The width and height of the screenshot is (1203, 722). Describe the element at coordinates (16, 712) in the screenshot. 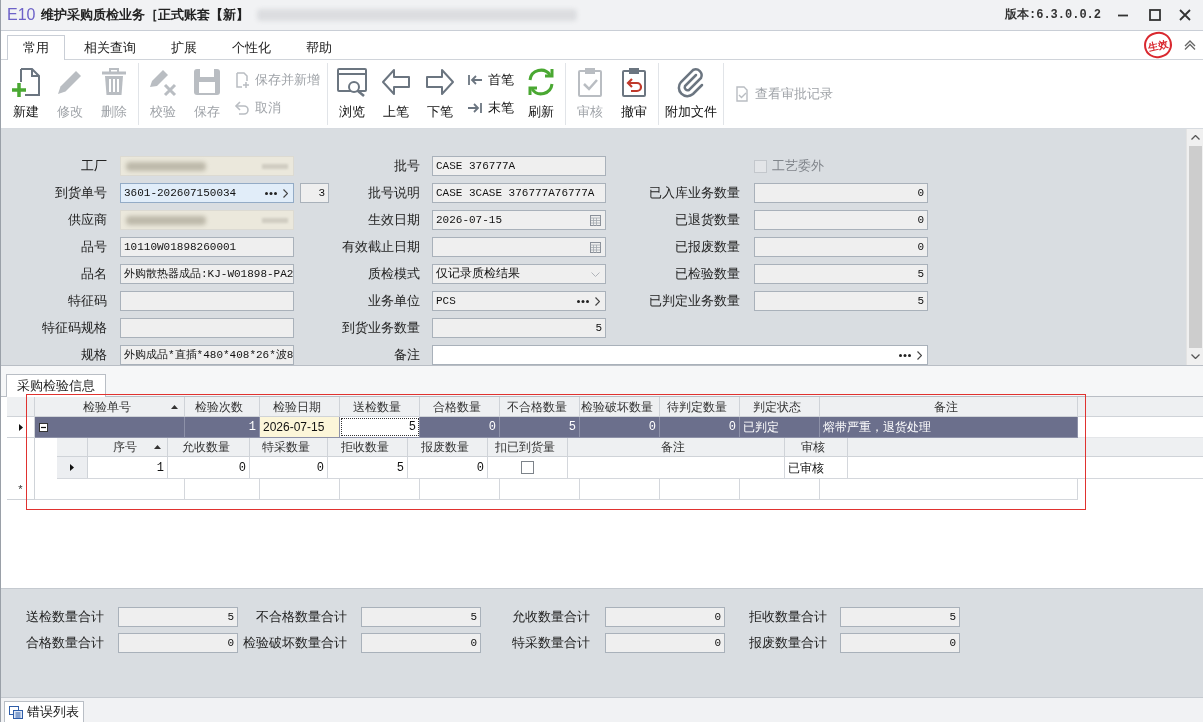

I see `list-window-icon` at that location.